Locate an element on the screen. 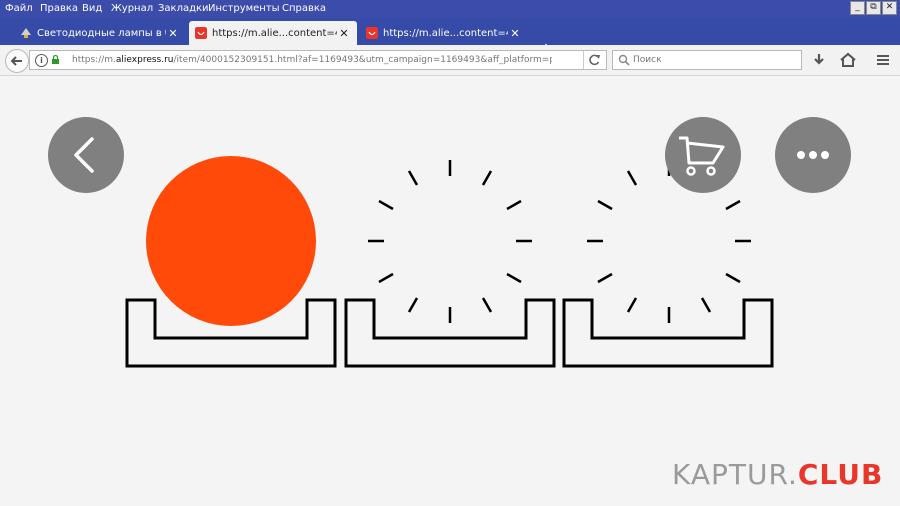 Image resolution: width=900 pixels, height=506 pixels. tab-1: Светодиодные лампы в бл... ✕ is located at coordinates (100, 33).